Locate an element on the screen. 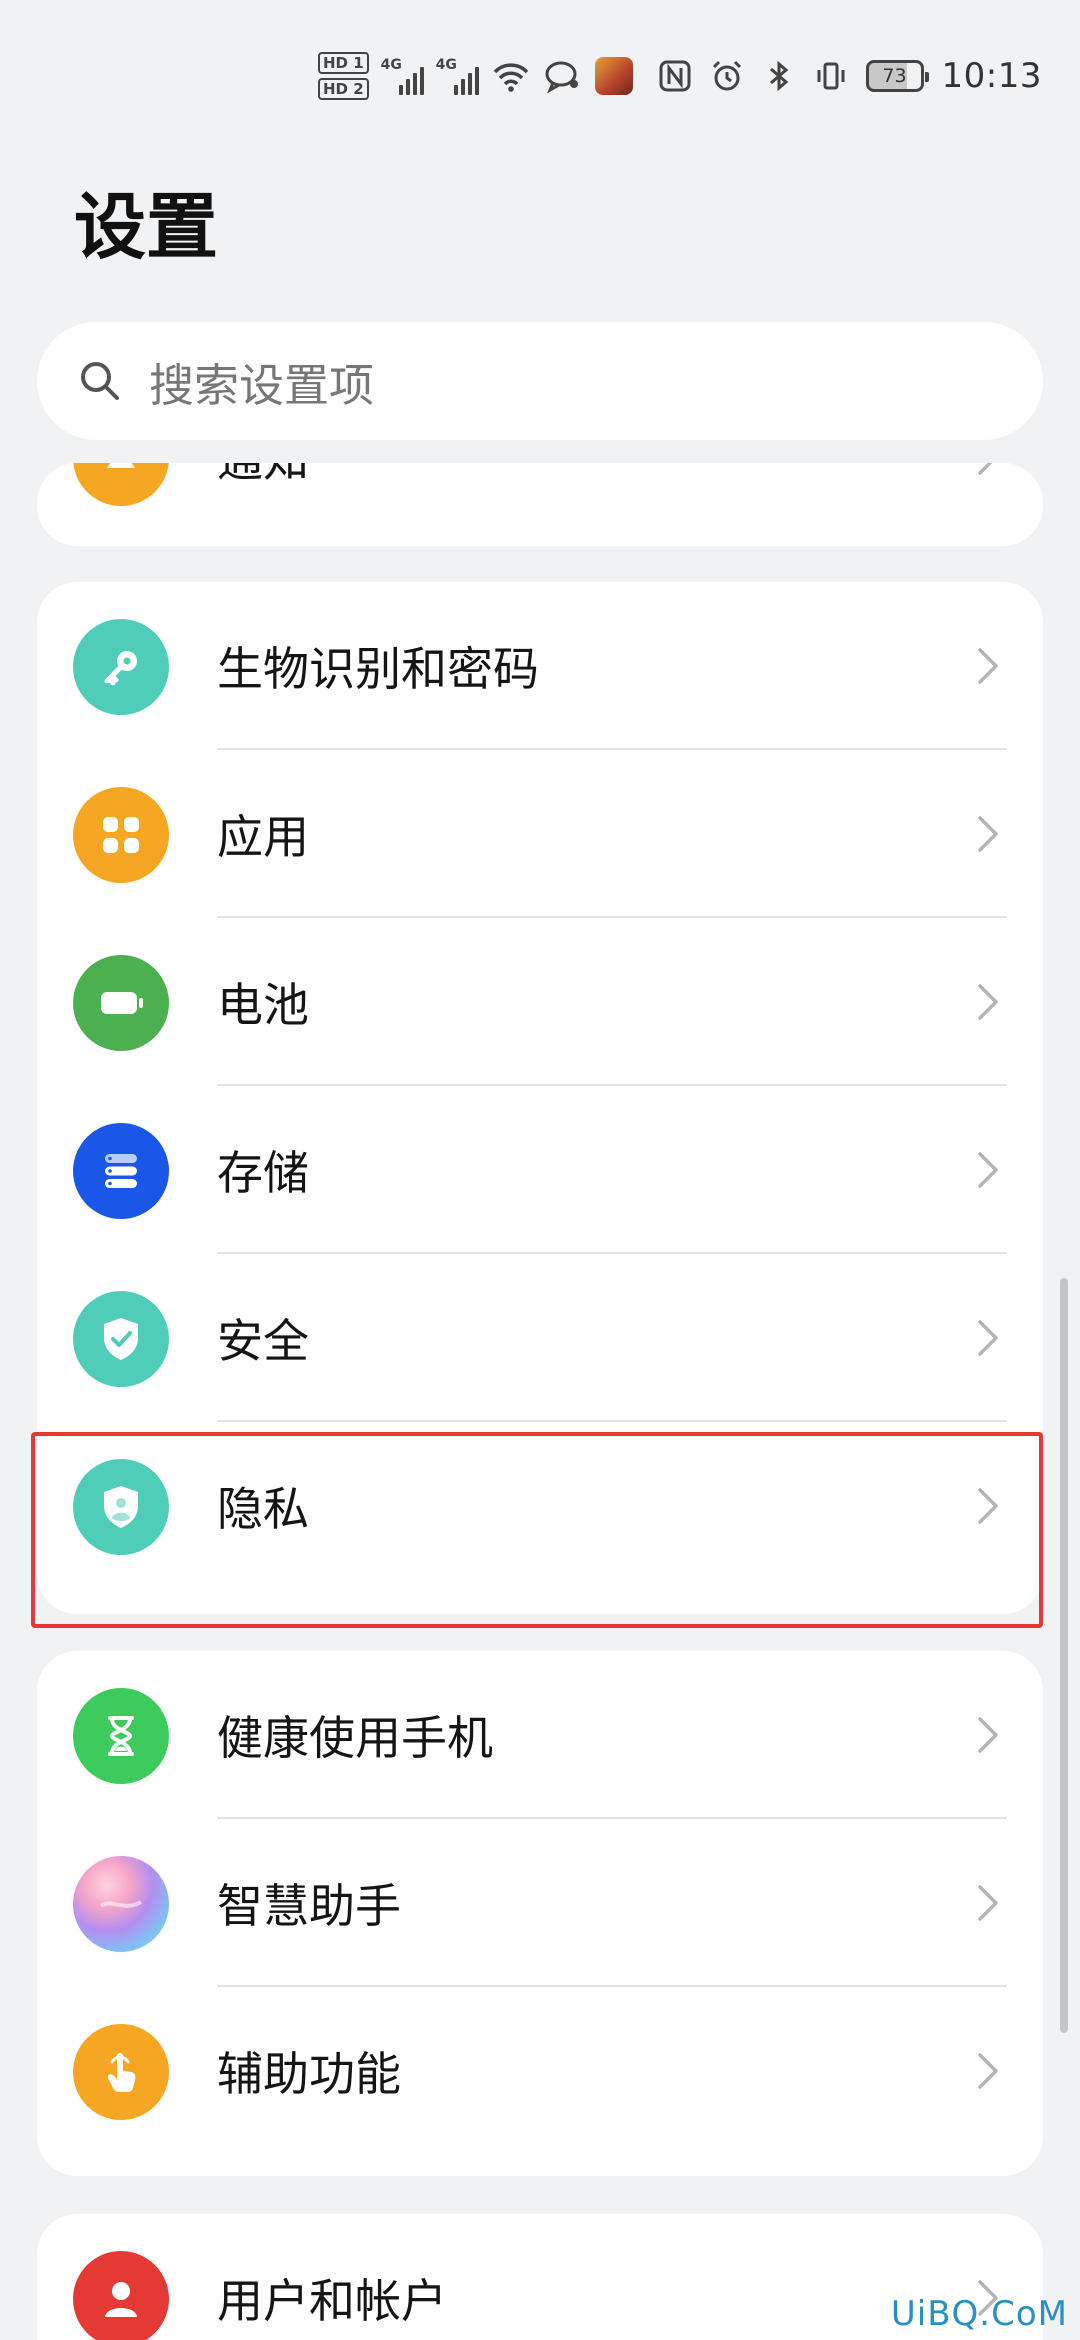 The image size is (1080, 2340). bell-icon is located at coordinates (121, 484).